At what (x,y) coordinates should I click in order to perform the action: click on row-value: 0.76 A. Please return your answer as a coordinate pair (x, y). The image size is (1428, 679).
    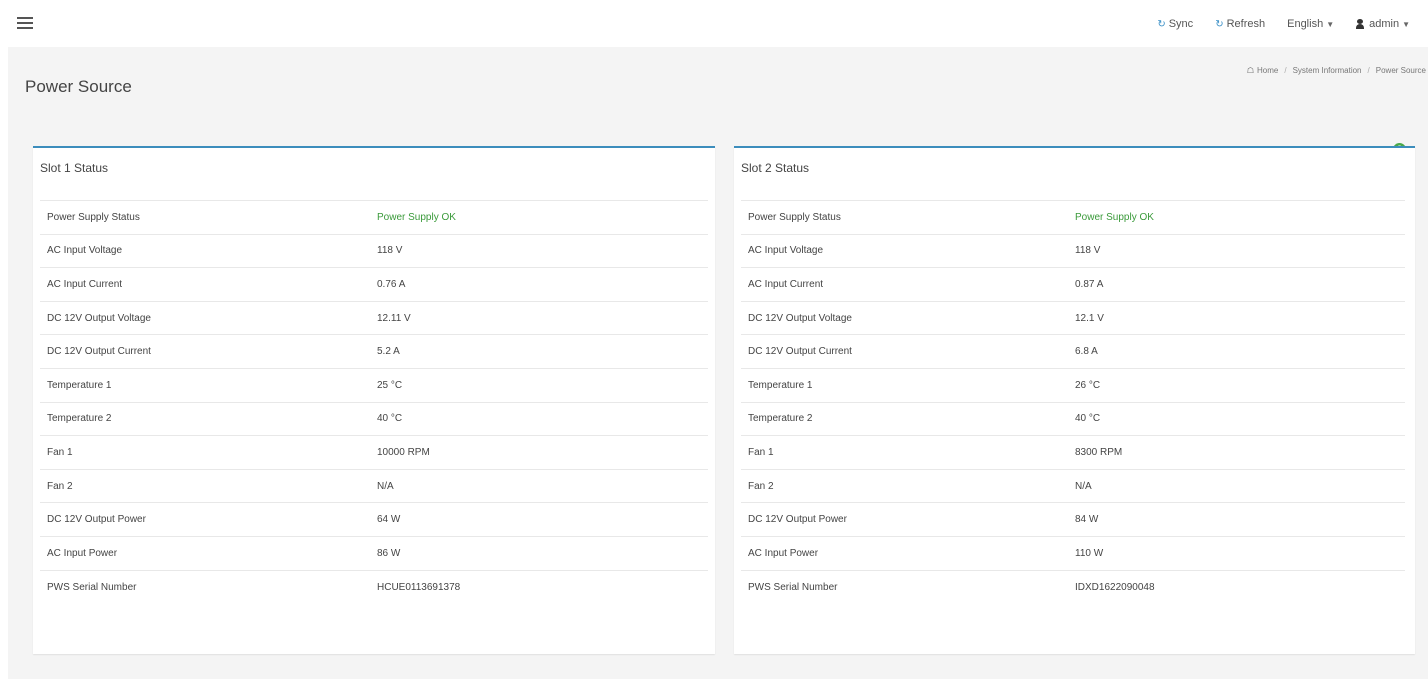
    Looking at the image, I should click on (542, 284).